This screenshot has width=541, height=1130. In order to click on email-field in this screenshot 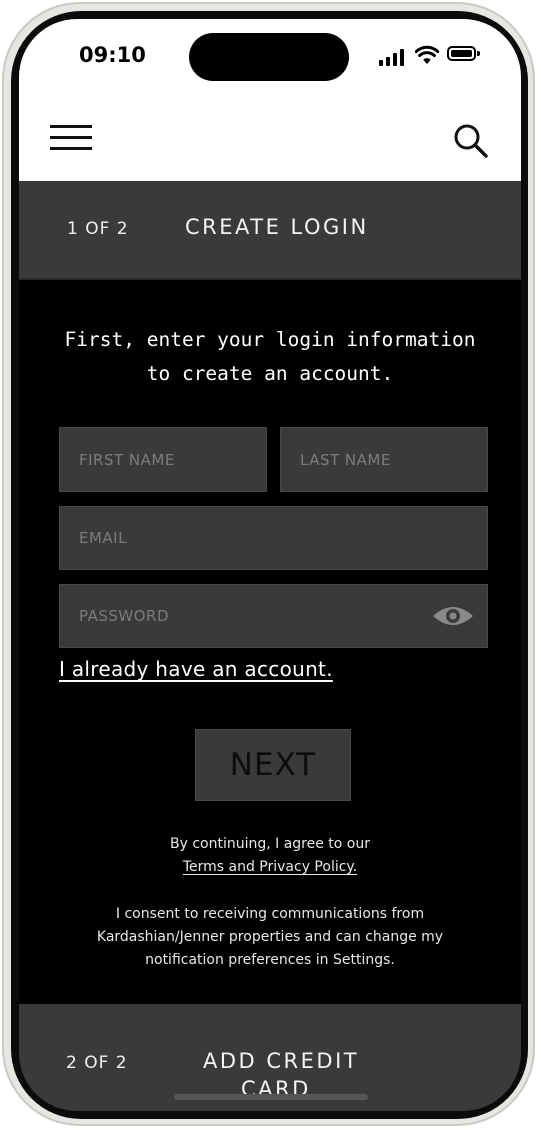, I will do `click(273, 538)`.